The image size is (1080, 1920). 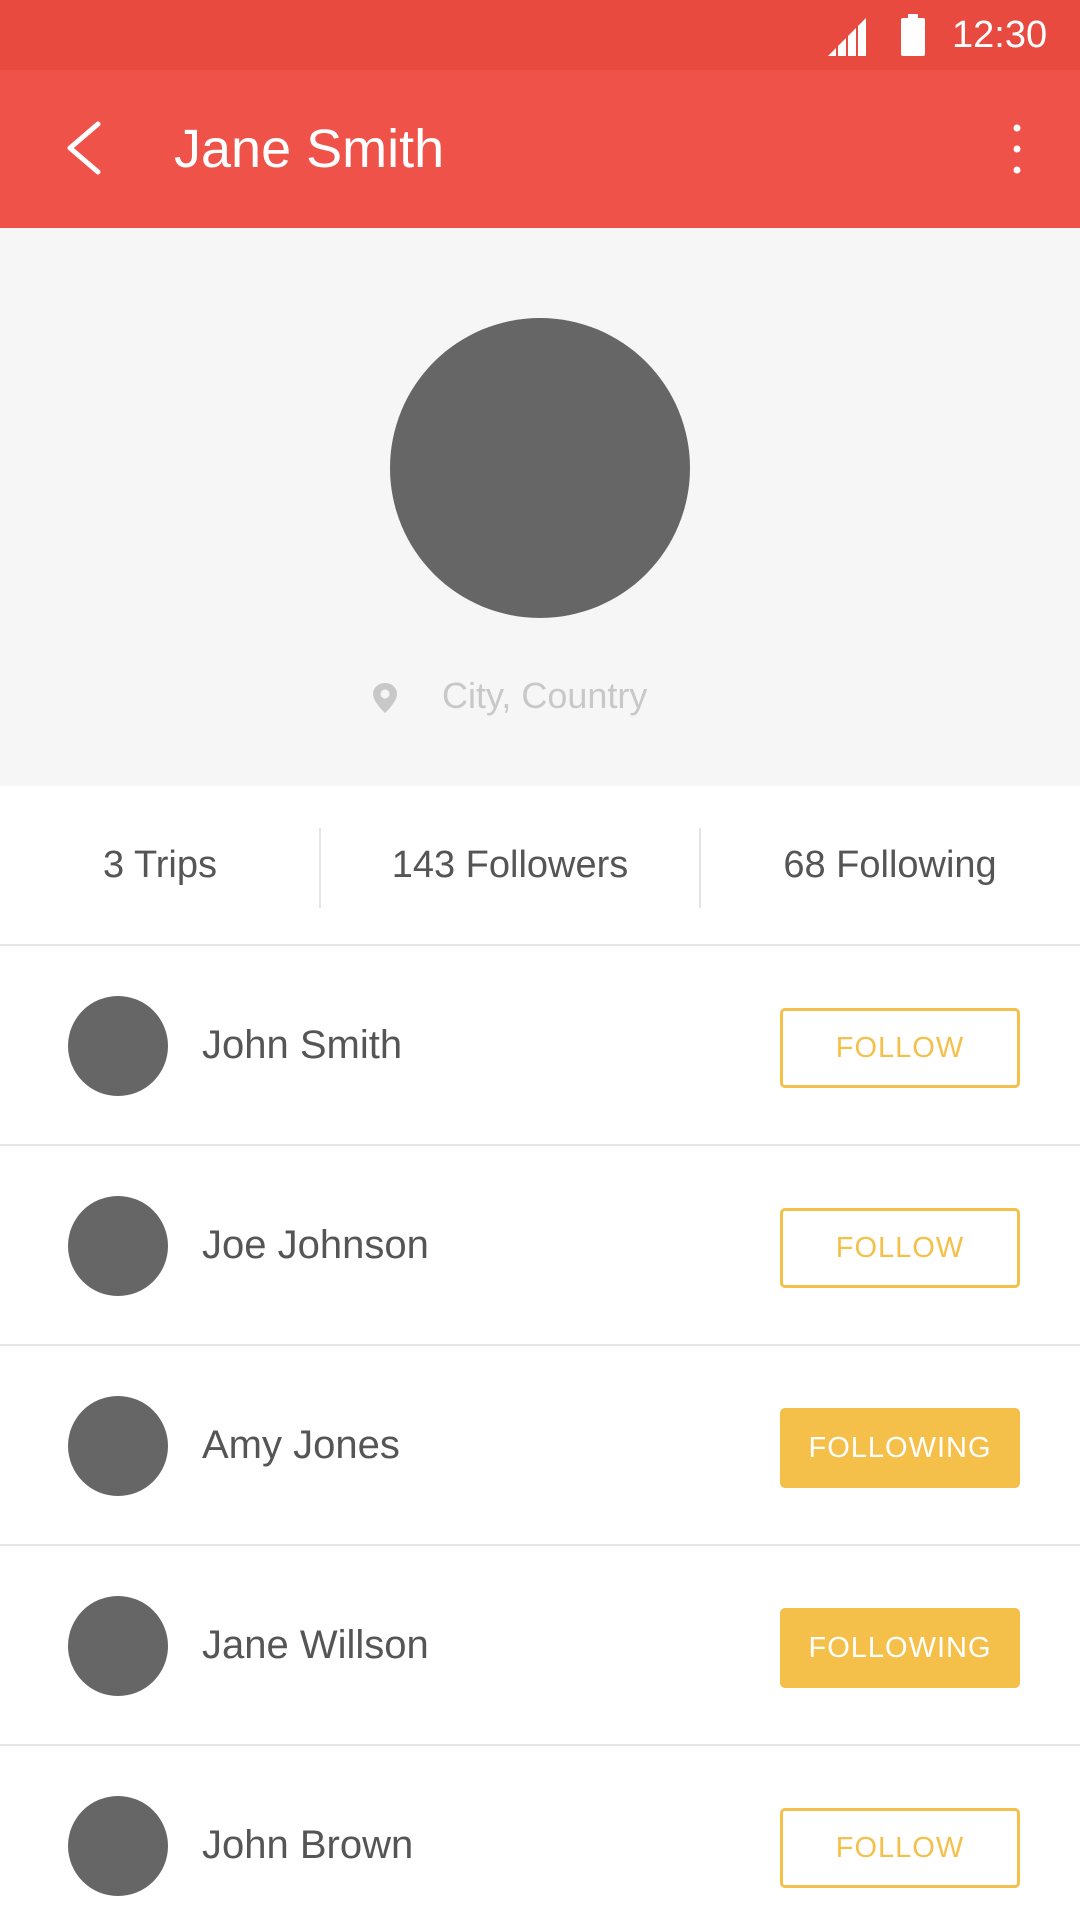 What do you see at coordinates (540, 1246) in the screenshot?
I see `list-item: Joe Johnson FOLLOW` at bounding box center [540, 1246].